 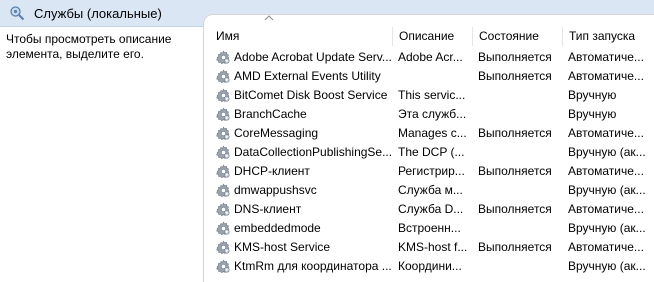 I want to click on service-name-cell: DHCP-клиент, so click(x=306, y=171).